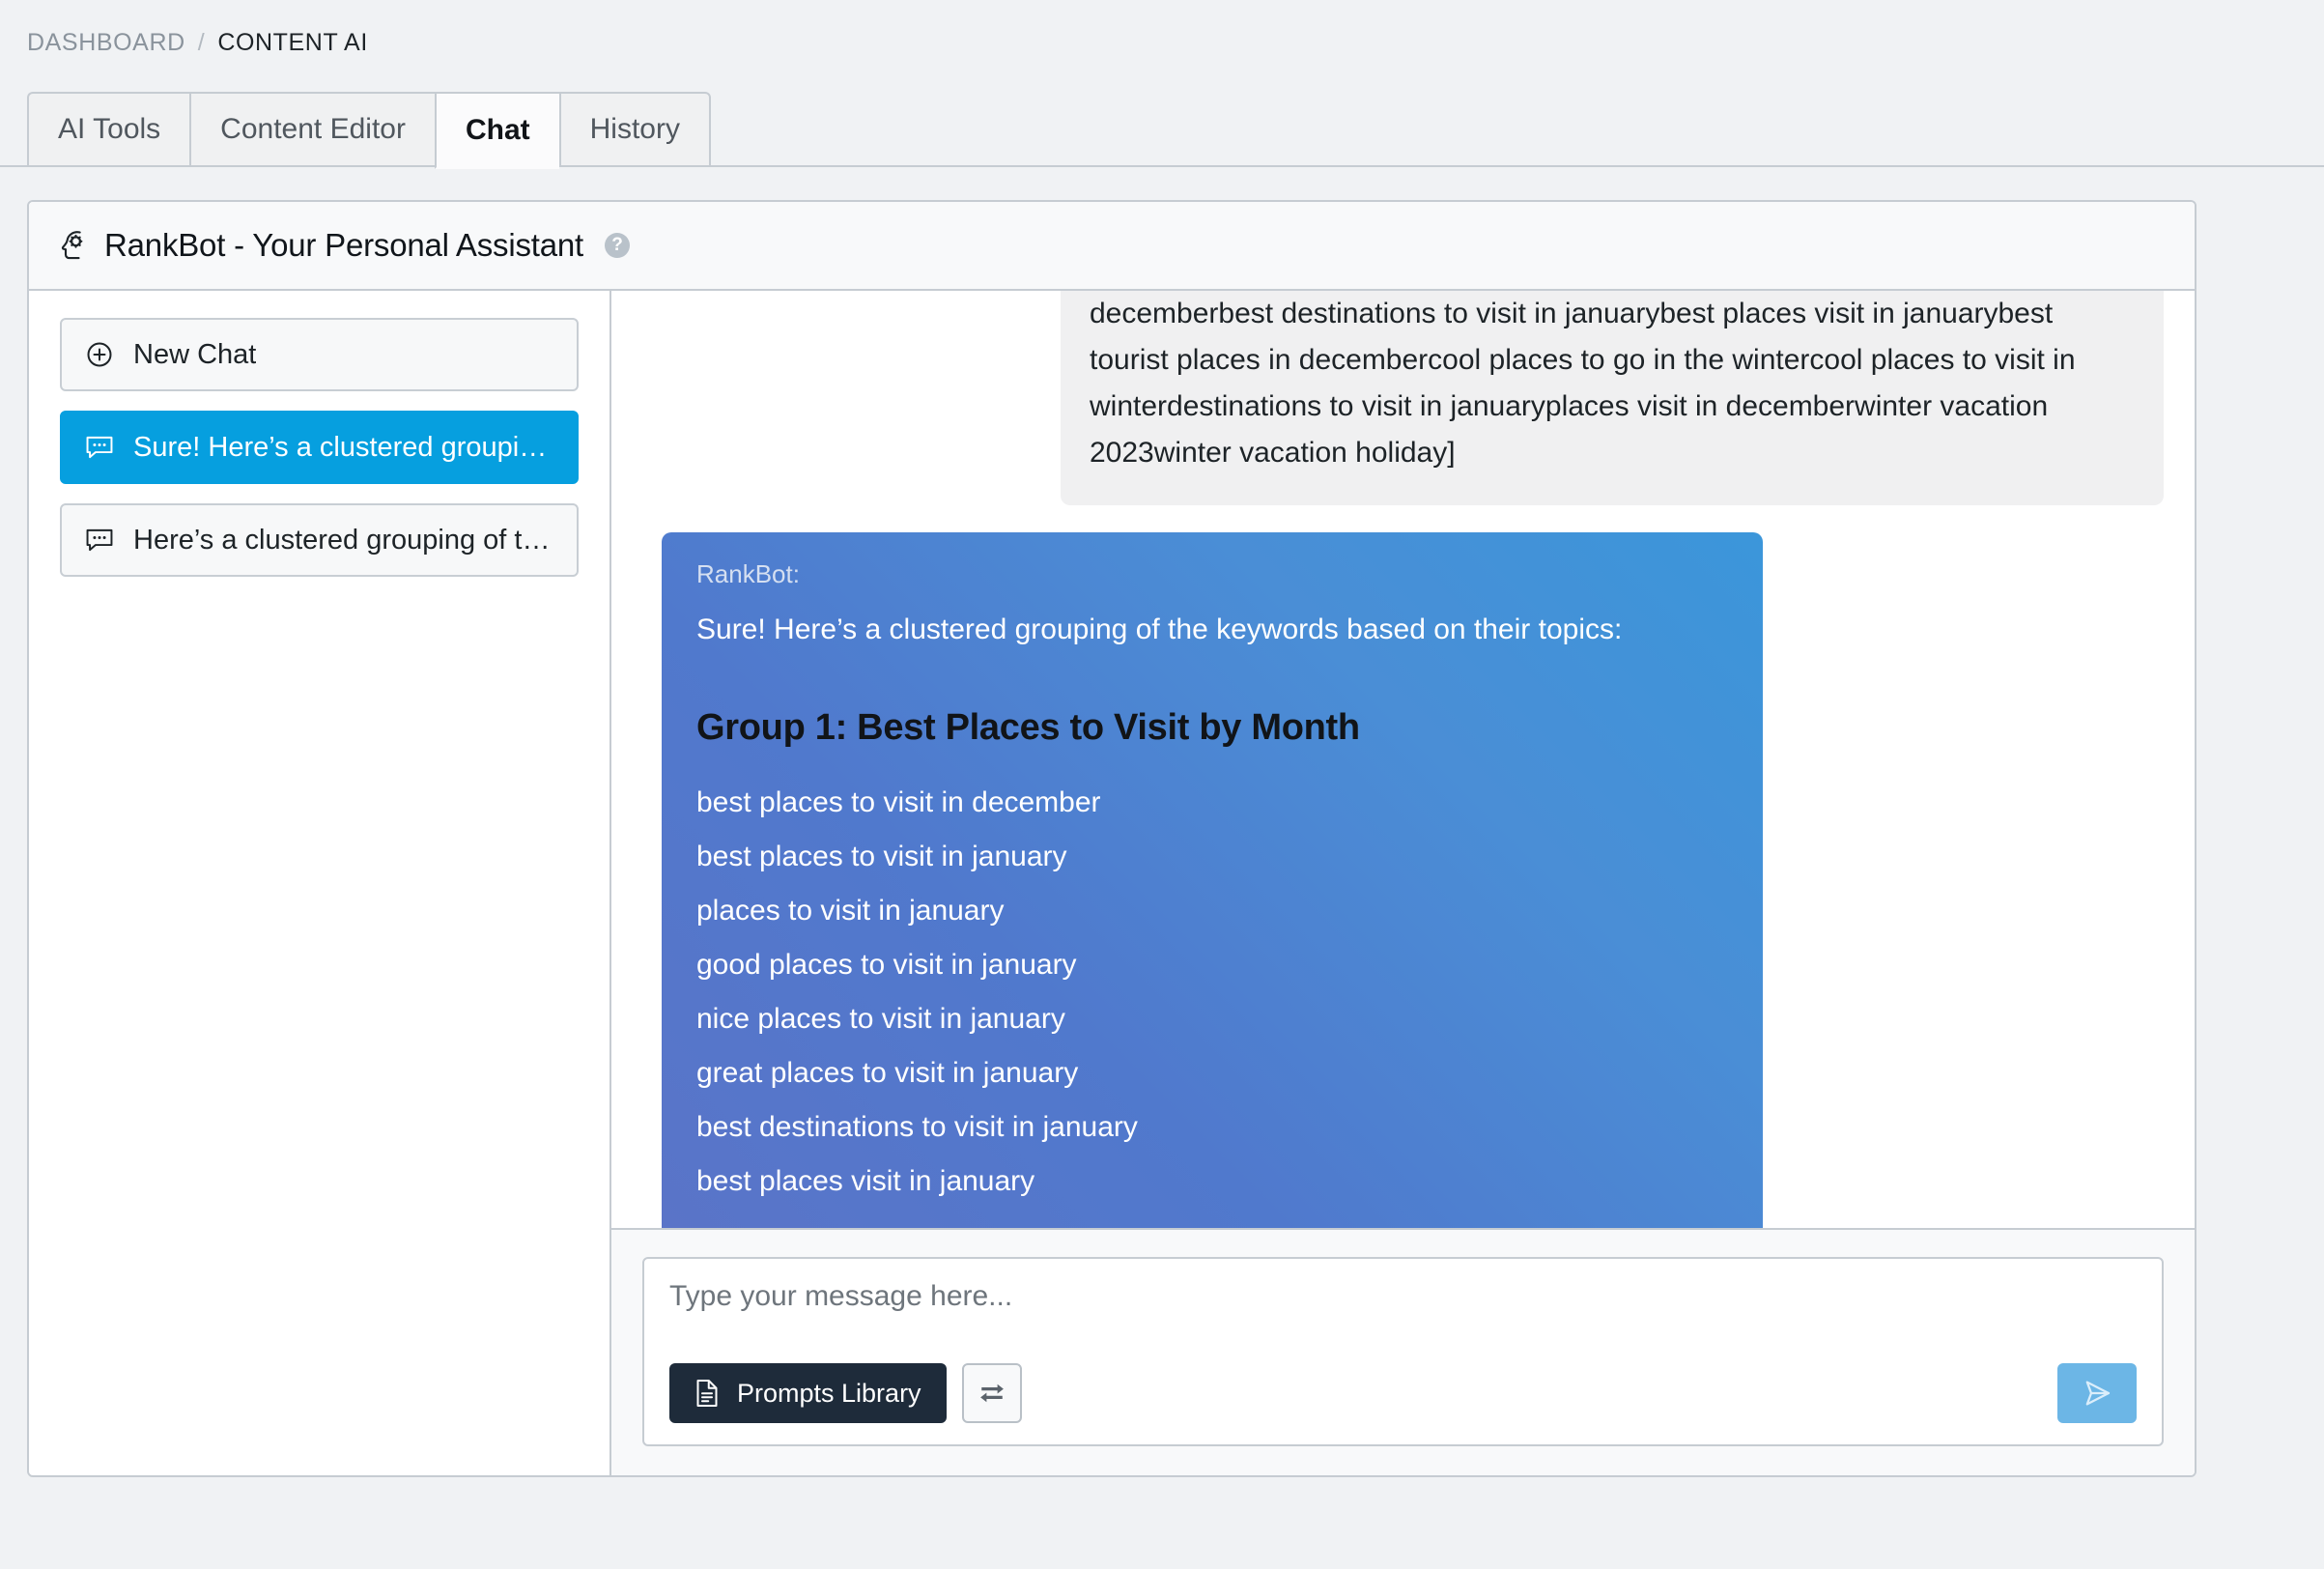 The width and height of the screenshot is (2324, 1569). I want to click on send-plane-icon, so click(2097, 1393).